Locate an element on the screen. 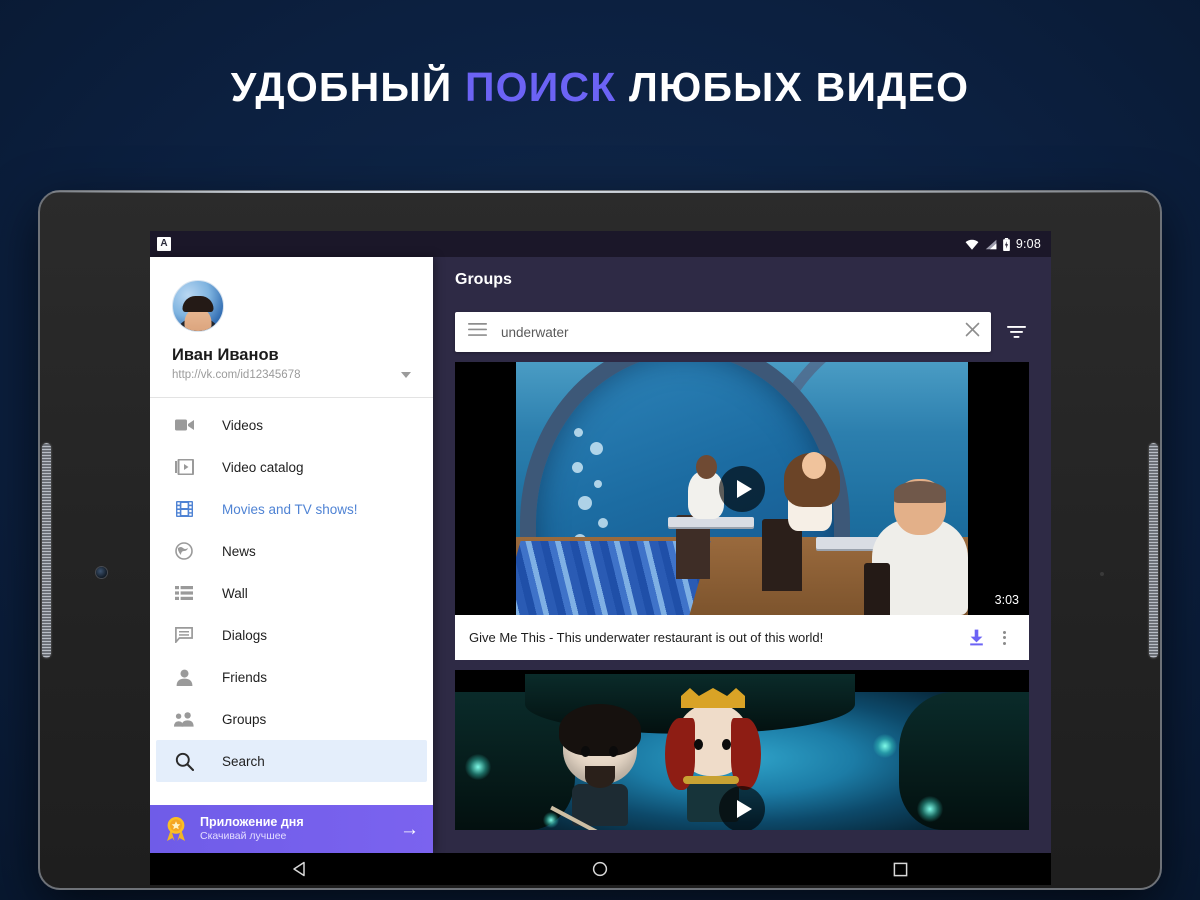 The height and width of the screenshot is (900, 1200). front-camera is located at coordinates (101, 572).